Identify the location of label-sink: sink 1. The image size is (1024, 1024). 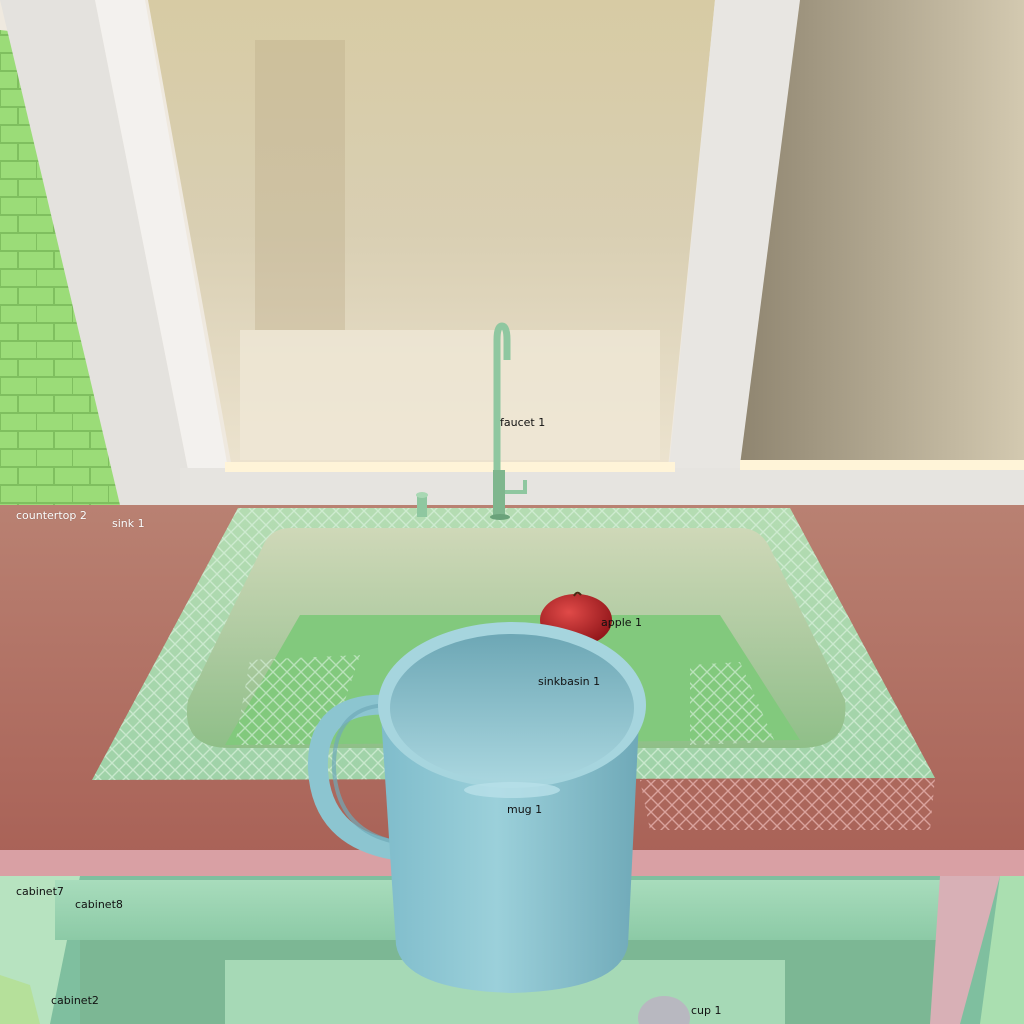
(128, 523).